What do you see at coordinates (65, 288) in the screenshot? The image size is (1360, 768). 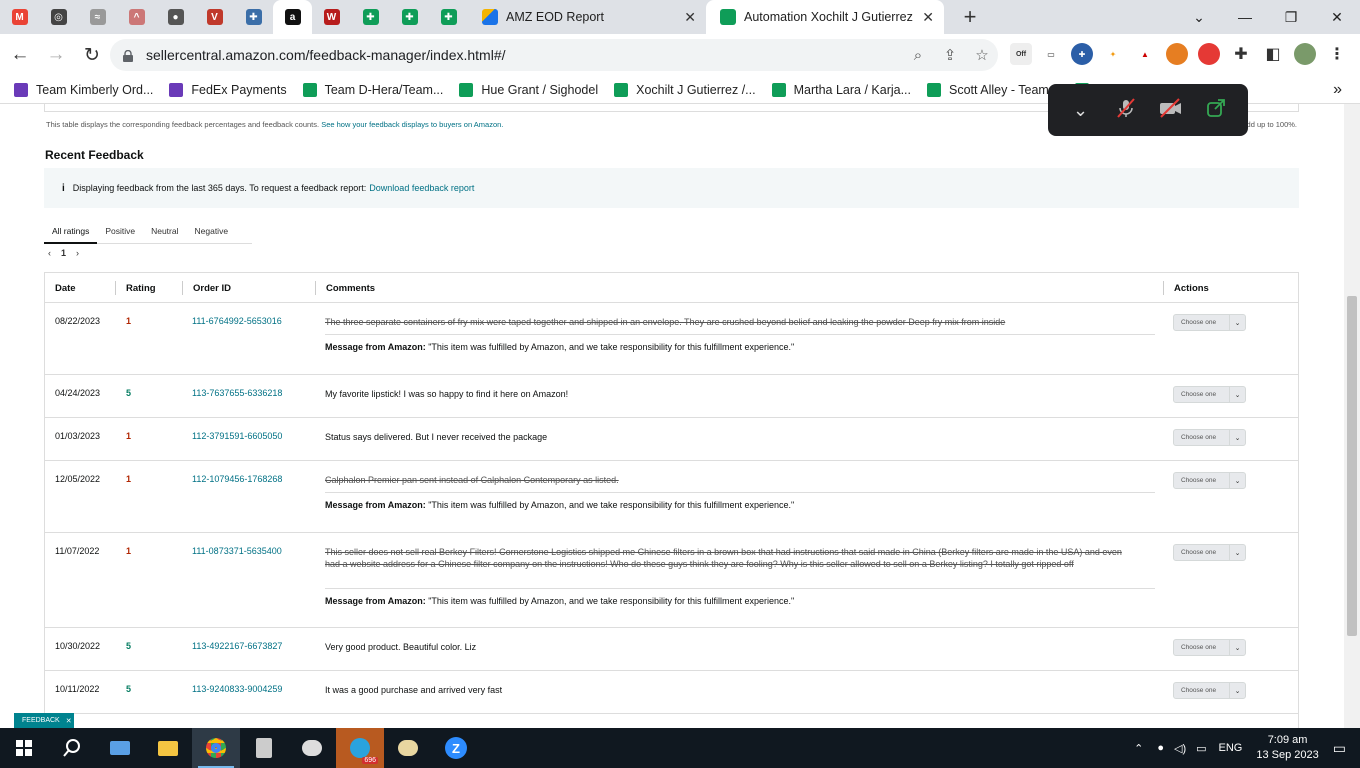 I see `col-date: Date` at bounding box center [65, 288].